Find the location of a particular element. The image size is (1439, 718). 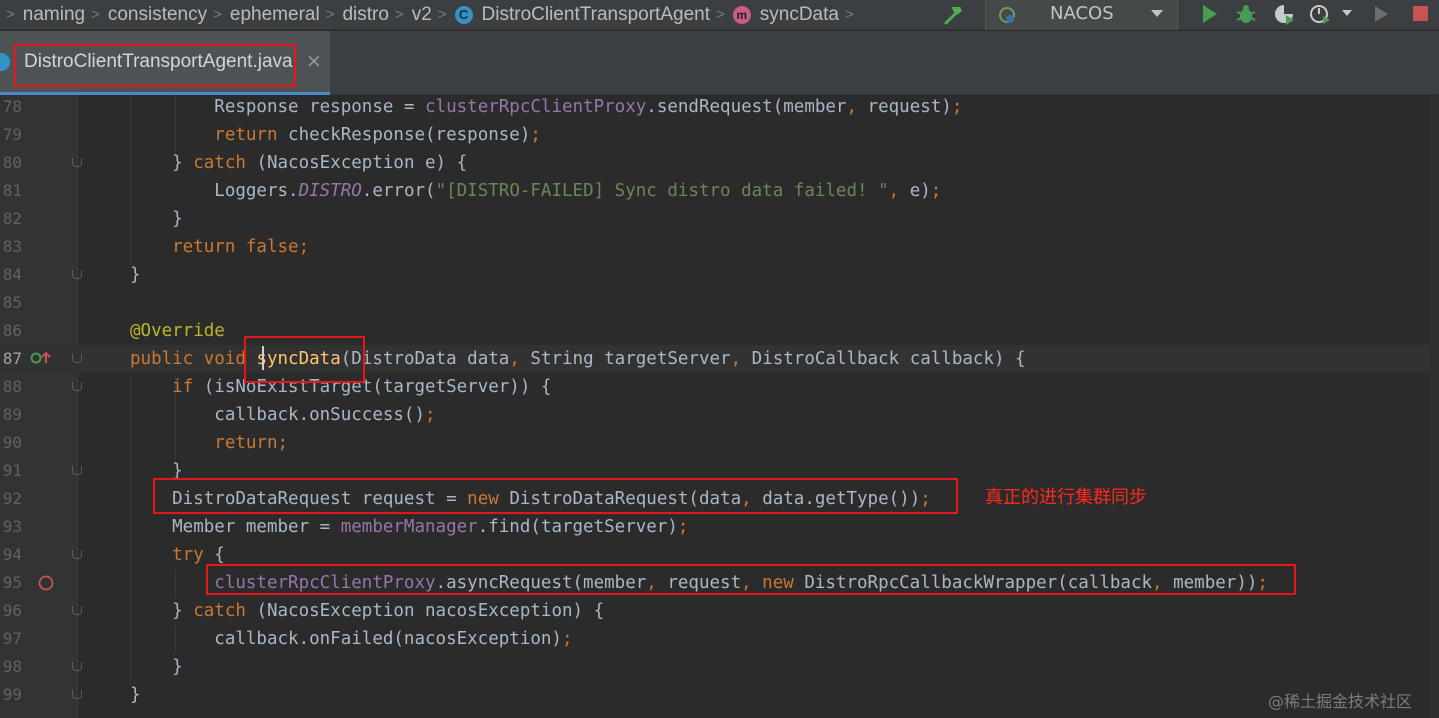

code-line: 89 callback.onSuccess(); is located at coordinates (719, 415).